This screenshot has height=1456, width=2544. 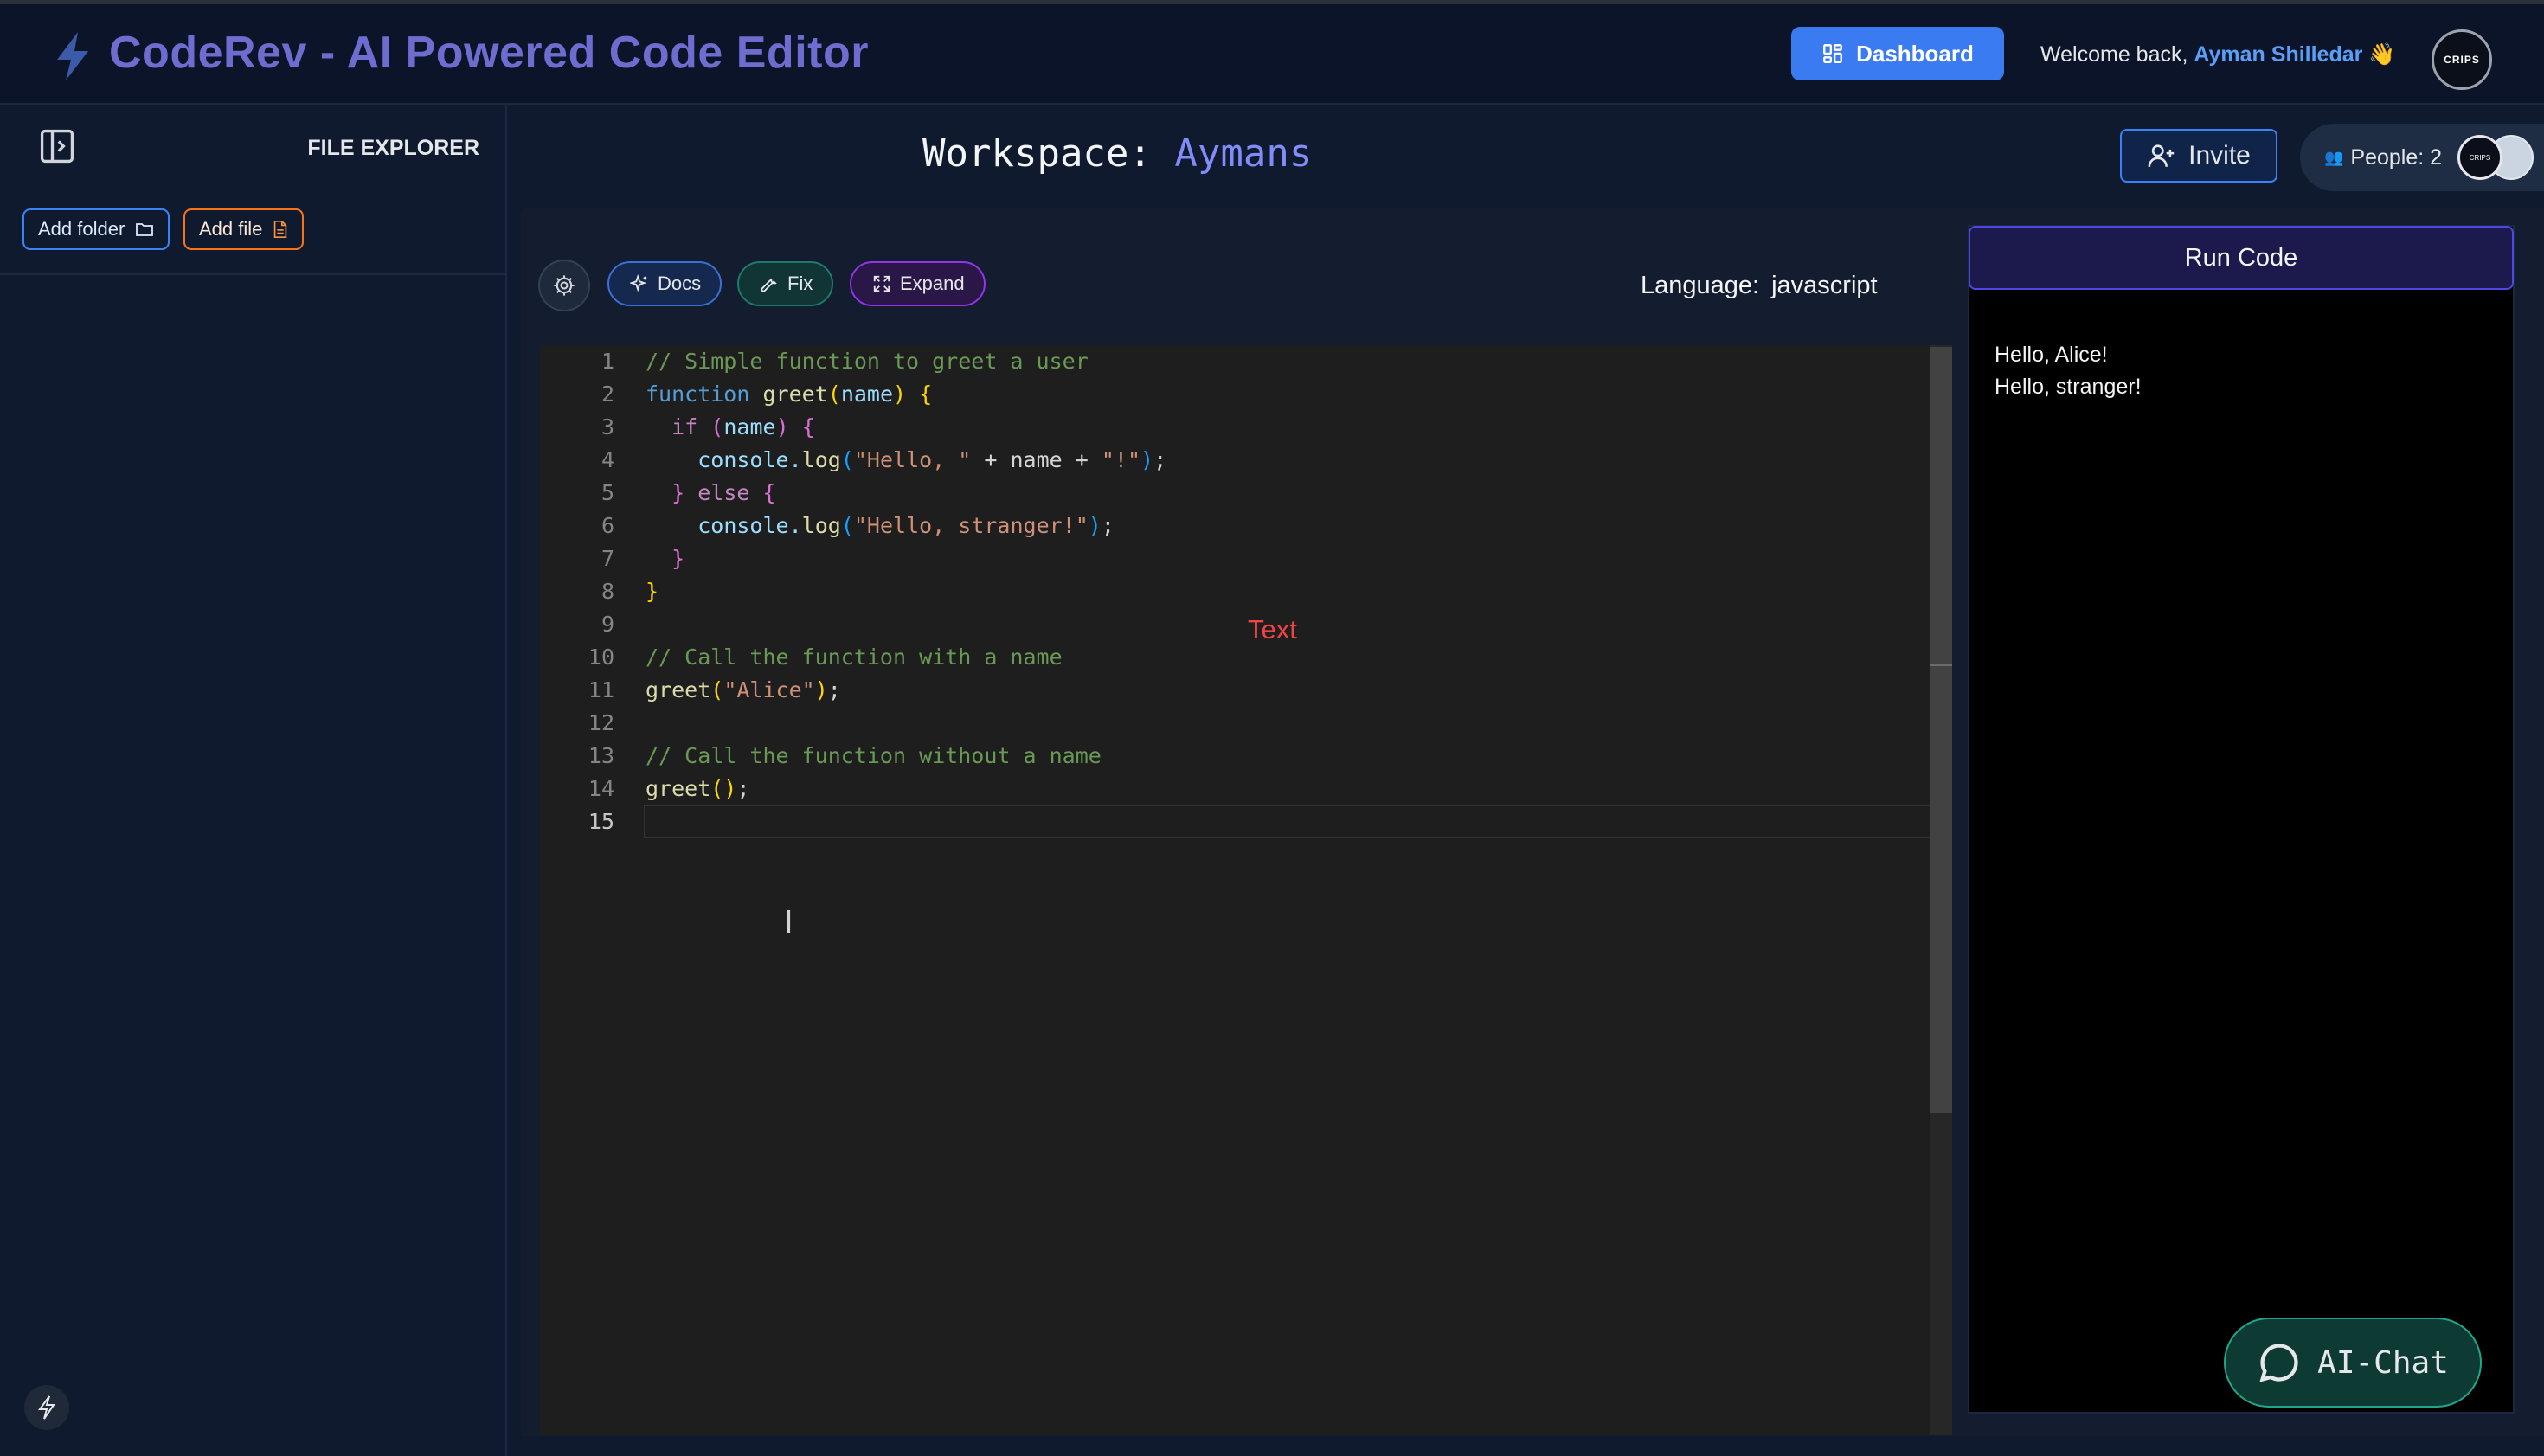 I want to click on expand-label: Expand, so click(x=932, y=283).